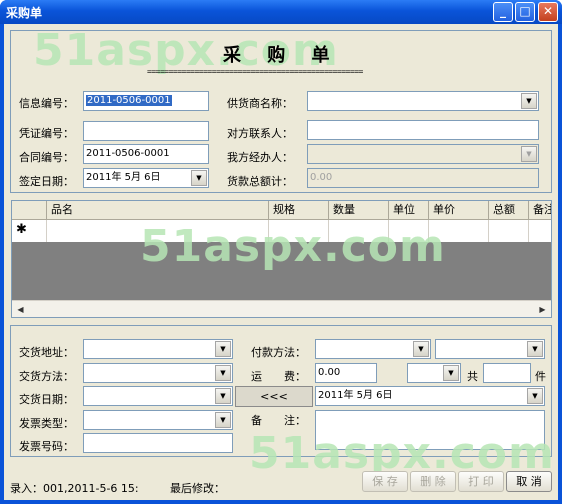 The width and height of the screenshot is (562, 504). What do you see at coordinates (46, 181) in the screenshot?
I see `sign-date-label: 签定日期：` at bounding box center [46, 181].